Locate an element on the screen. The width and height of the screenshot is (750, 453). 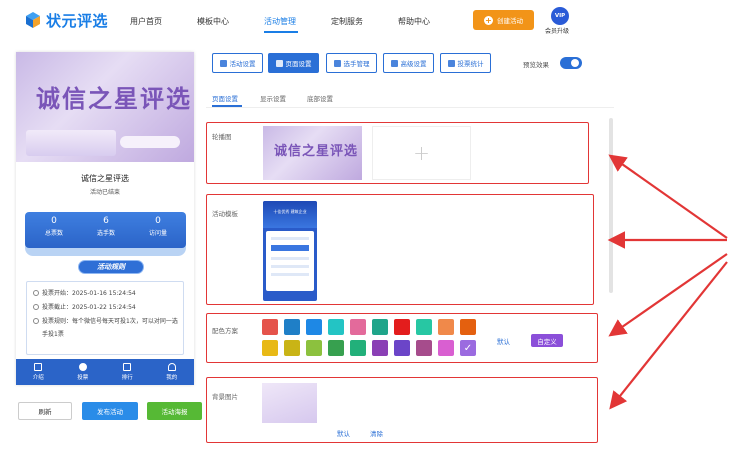
arrow-to-carousel is located at coordinates (668, 196).